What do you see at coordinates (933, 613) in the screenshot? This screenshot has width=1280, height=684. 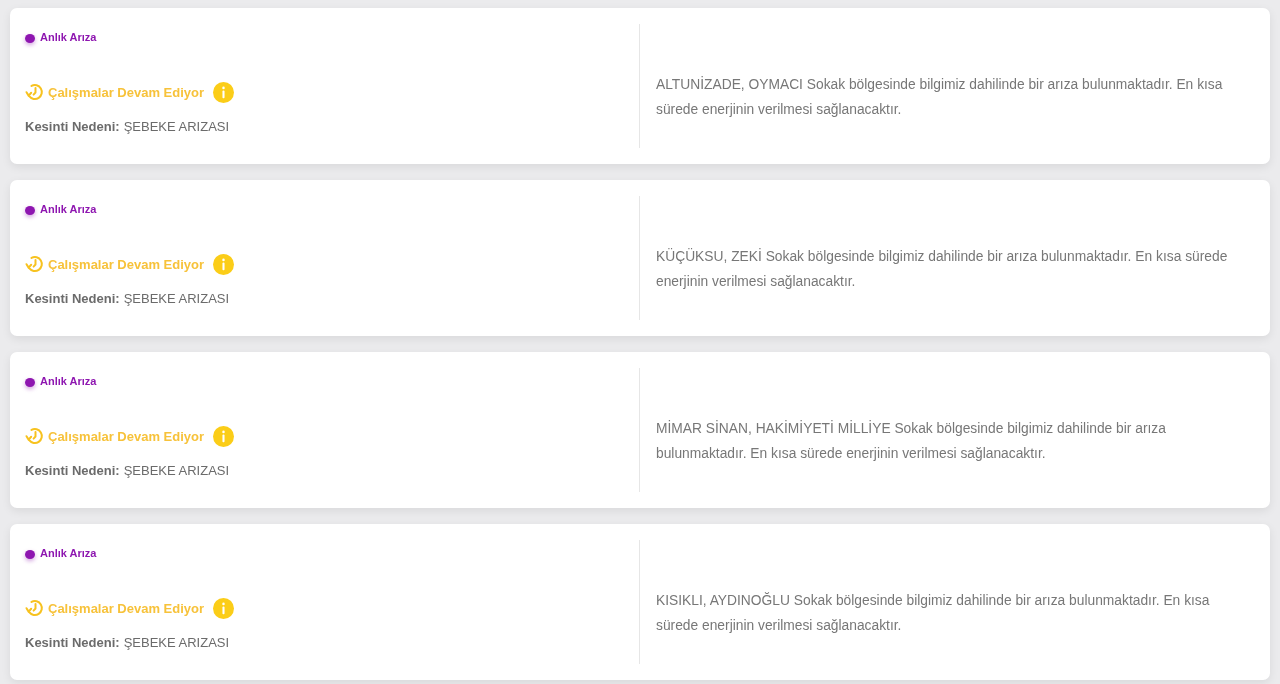 I see `outage-description: KISIKLI, AYDINOĞLU Sokak bölgesinde bilgimiz dahilinde bir arıza bulunmaktadır. En kısa sürede enerjinin verilmesi sağlanacaktır.` at bounding box center [933, 613].